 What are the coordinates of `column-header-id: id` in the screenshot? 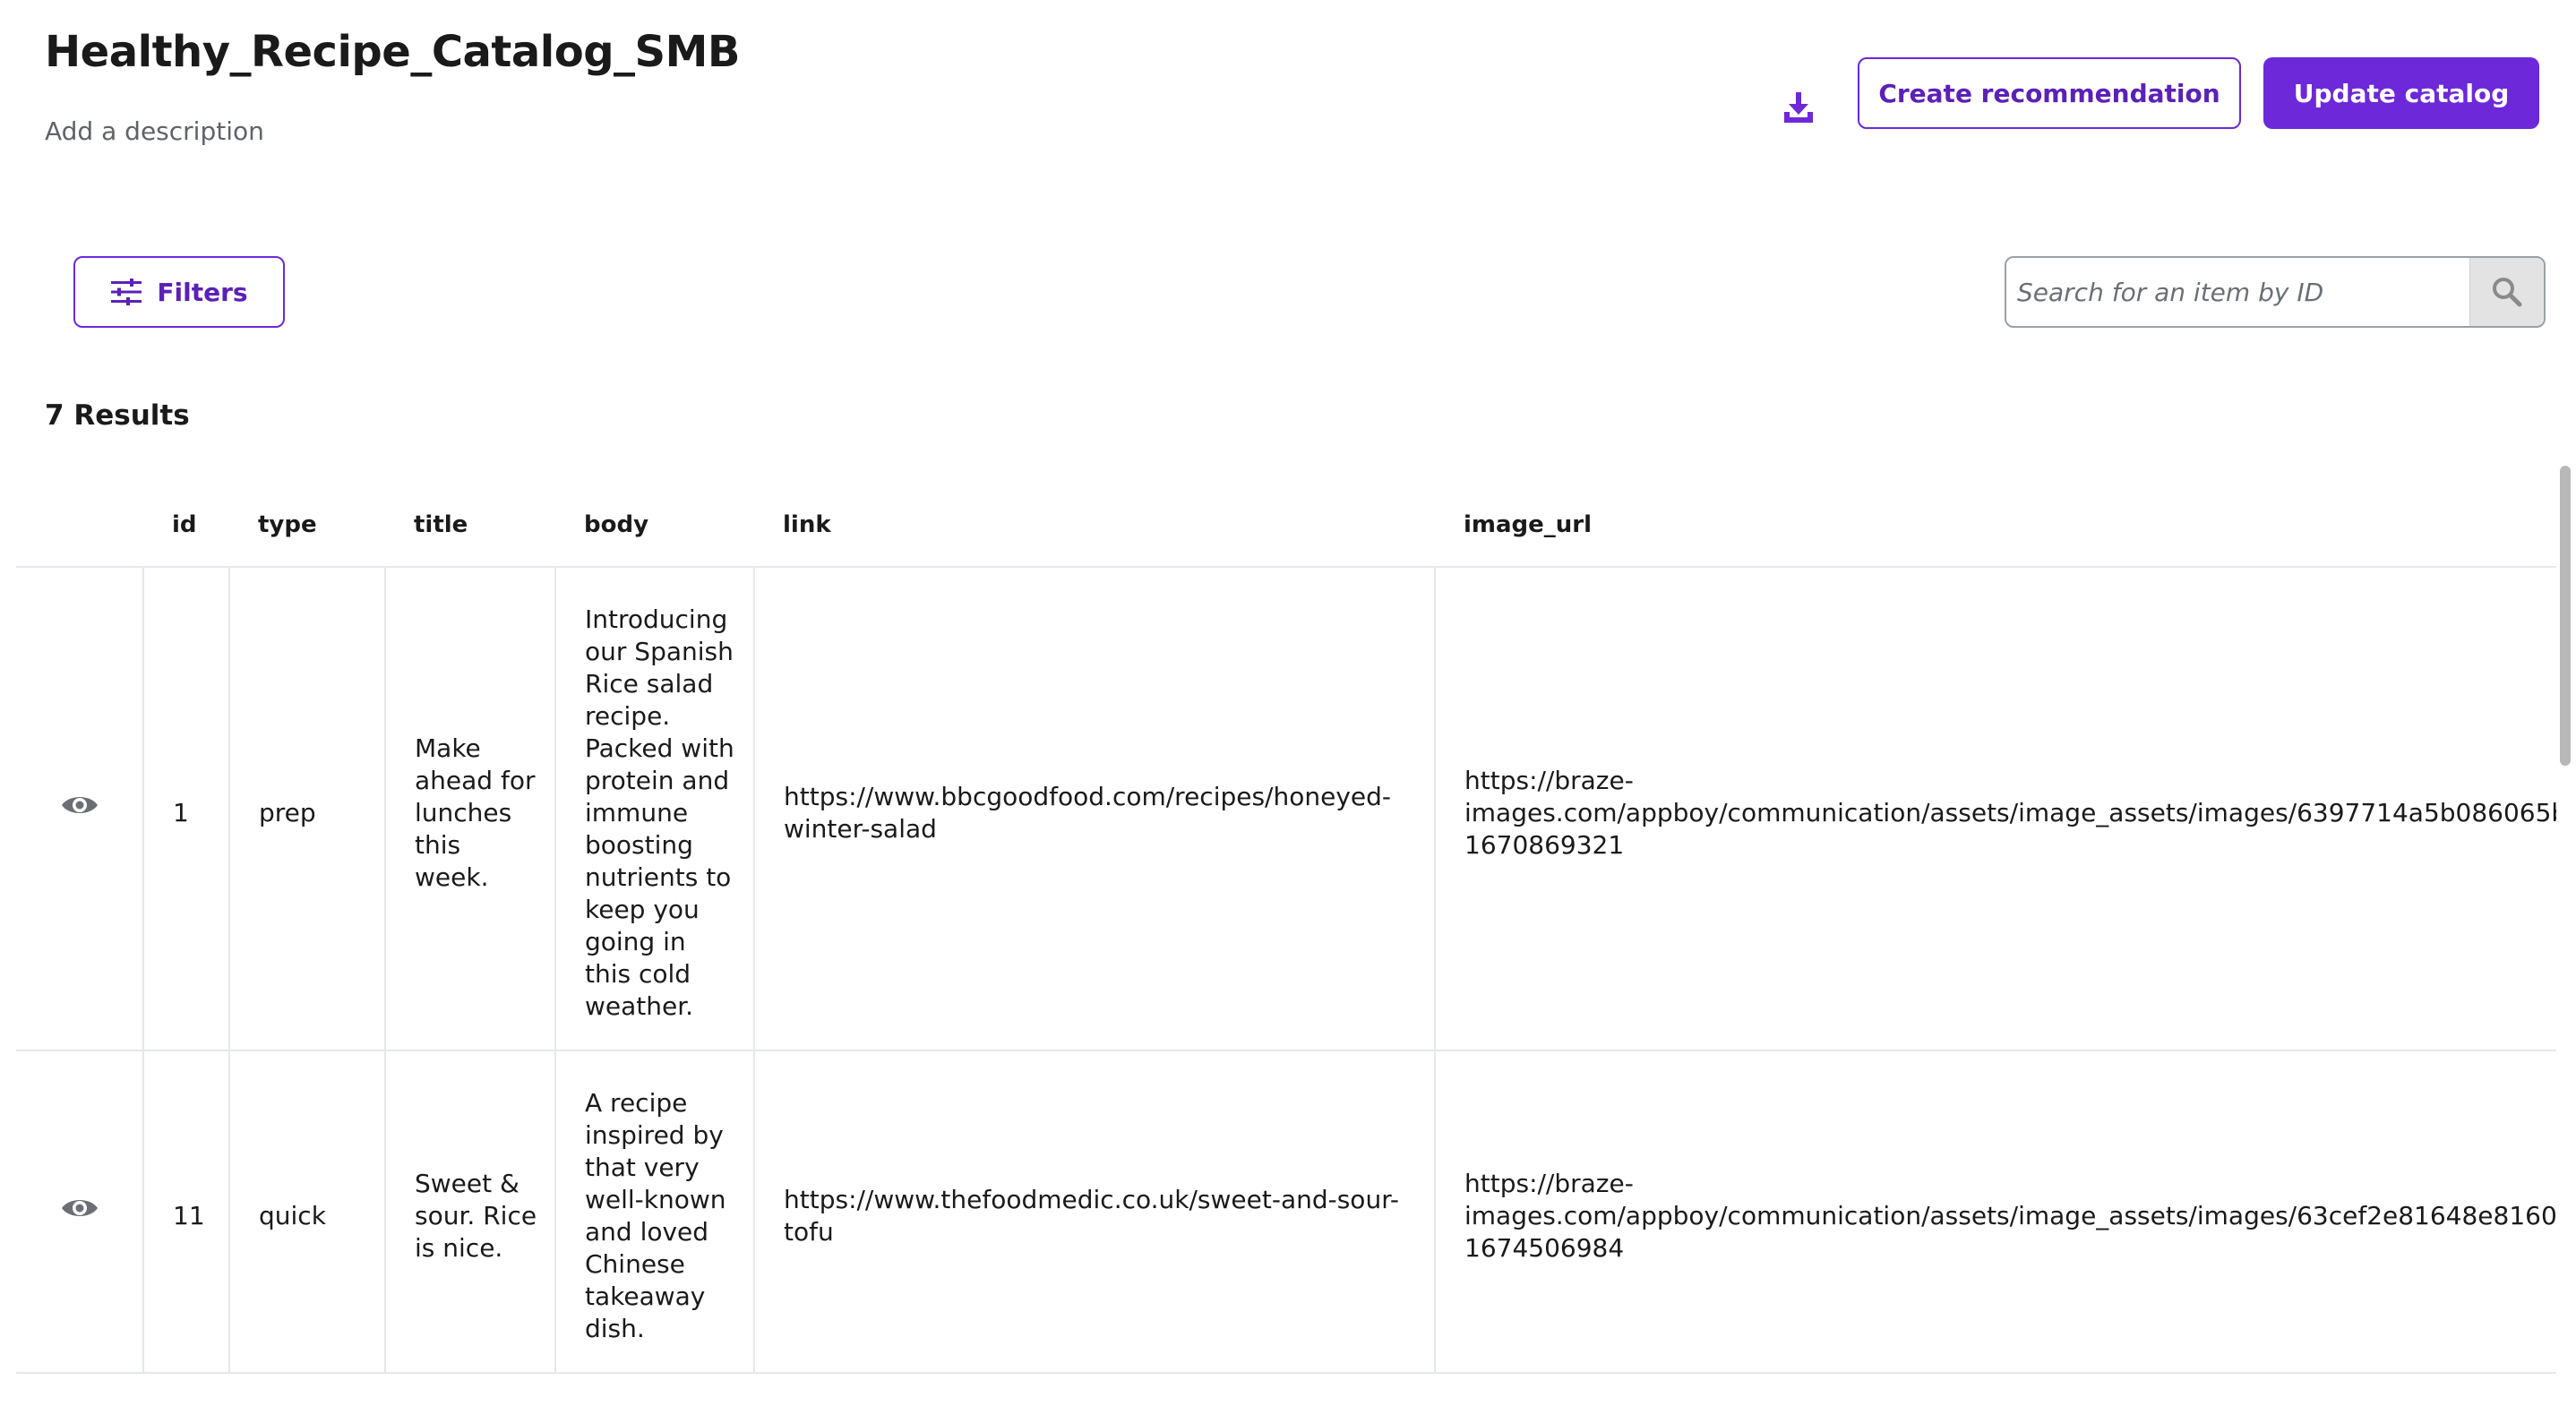 It's located at (186, 526).